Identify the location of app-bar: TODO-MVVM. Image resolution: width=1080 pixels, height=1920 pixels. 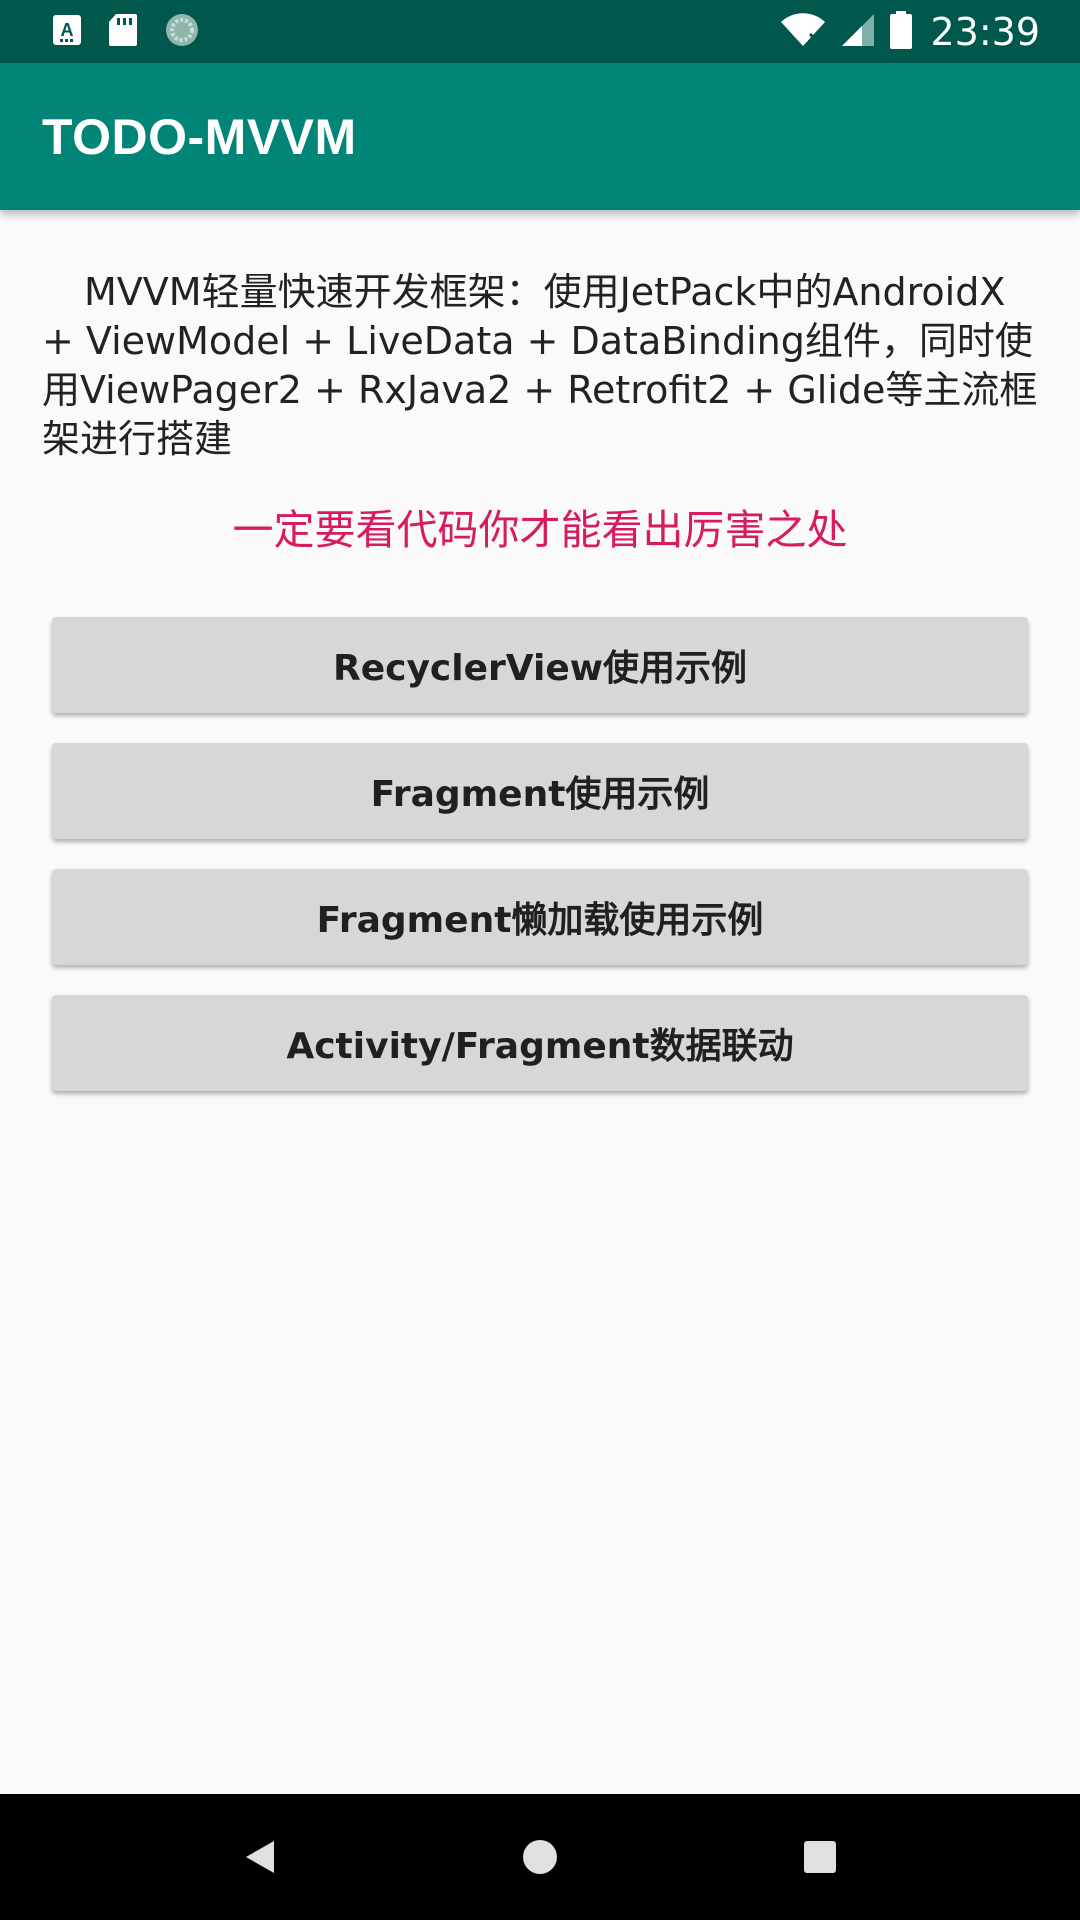
(540, 136).